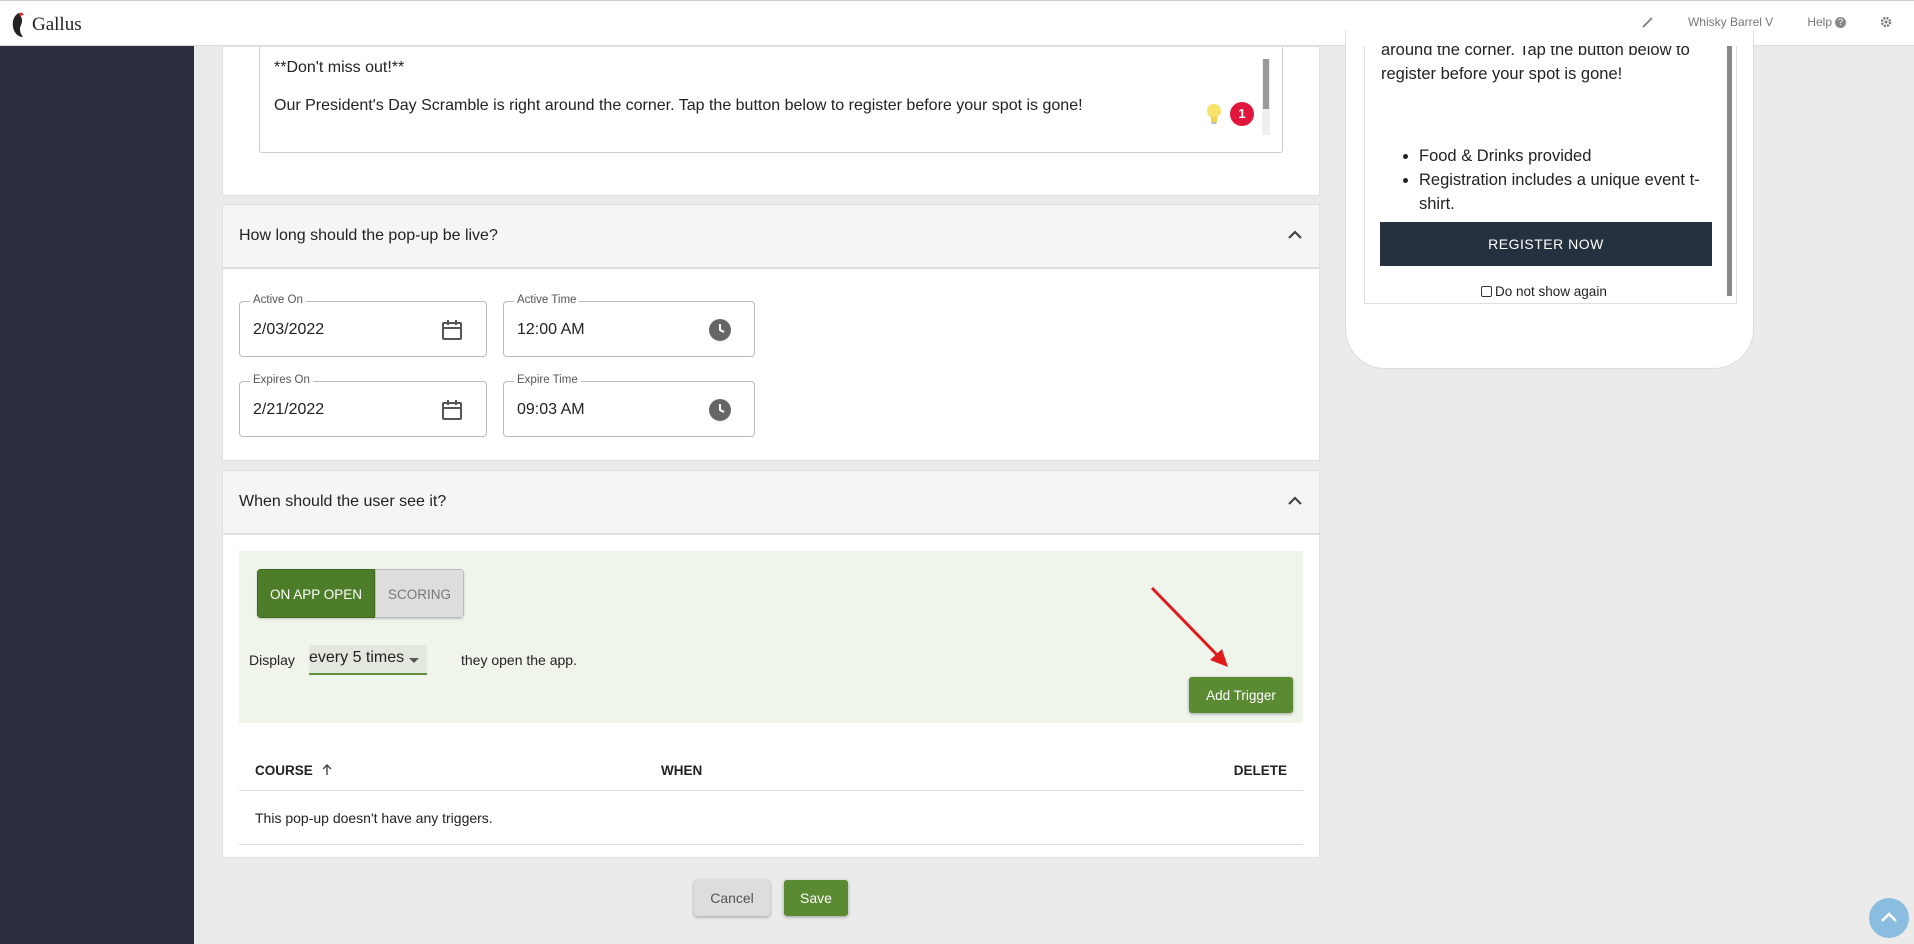 This screenshot has height=944, width=1914. What do you see at coordinates (771, 768) in the screenshot?
I see `triggers-table-header: COURSE WHEN DELETE` at bounding box center [771, 768].